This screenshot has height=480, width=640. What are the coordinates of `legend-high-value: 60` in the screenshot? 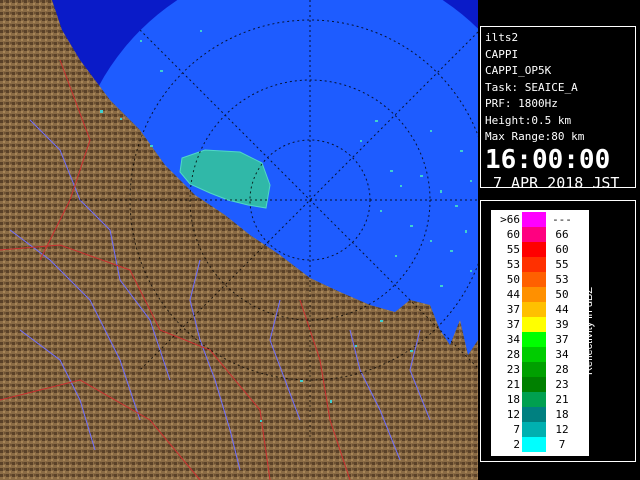 It's located at (562, 249).